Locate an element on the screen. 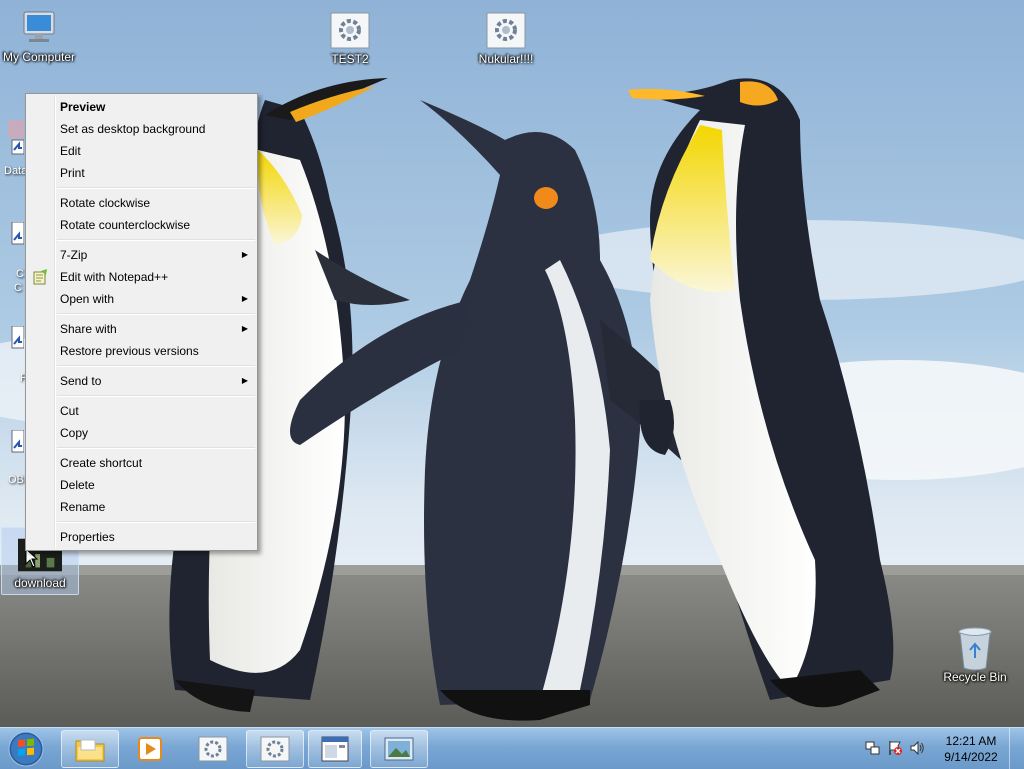 The height and width of the screenshot is (769, 1024). menu-item-label: Edit is located at coordinates (70, 151).